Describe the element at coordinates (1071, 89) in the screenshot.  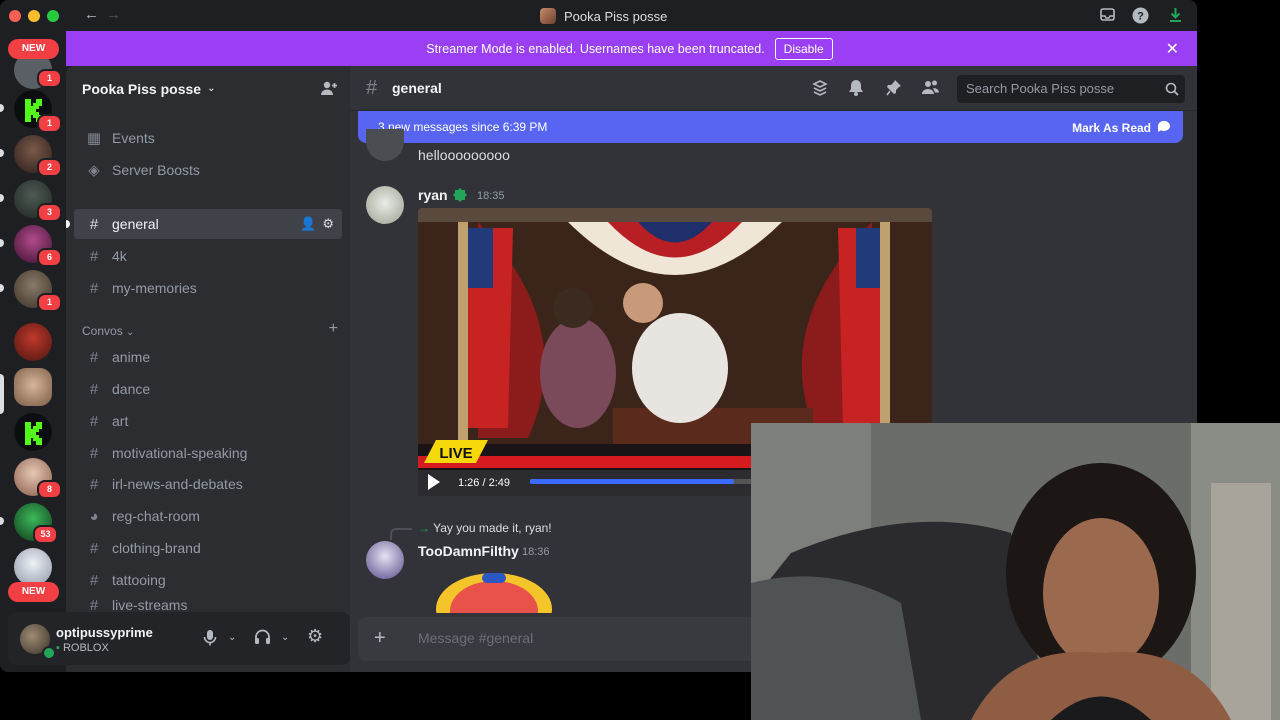
I see `search-input: Search Pooka Piss posse` at that location.